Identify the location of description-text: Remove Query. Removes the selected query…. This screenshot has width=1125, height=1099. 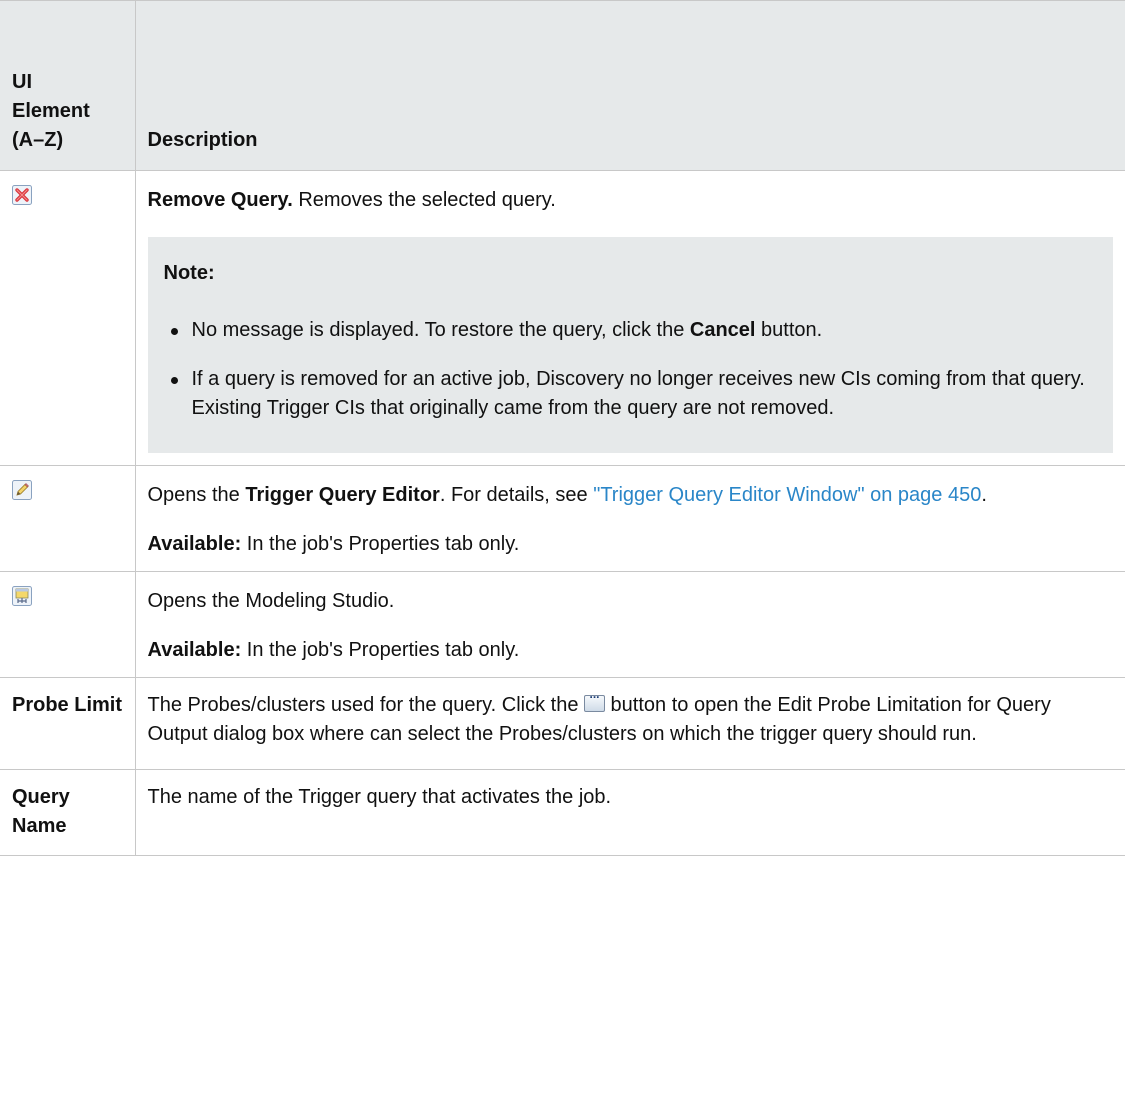
(631, 200).